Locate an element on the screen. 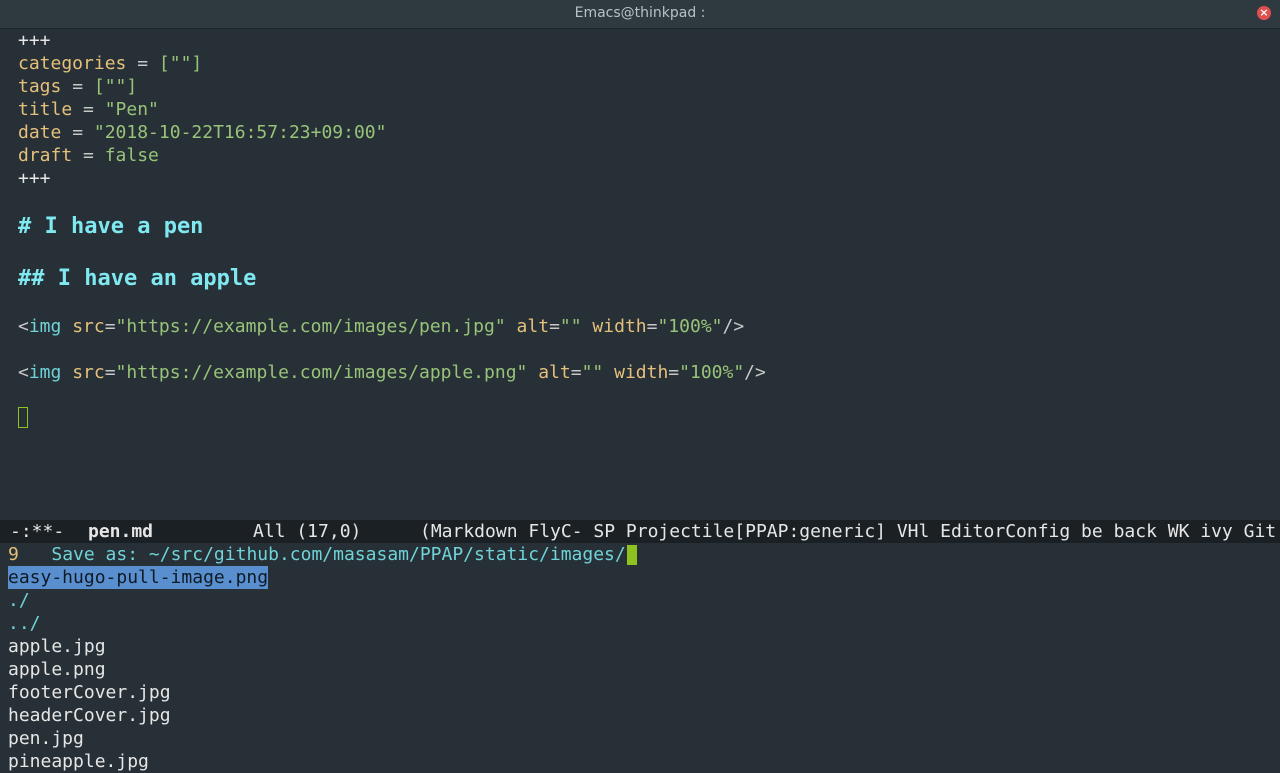 The height and width of the screenshot is (773, 1280). markdown-heading-1: # I have a pen is located at coordinates (111, 226).